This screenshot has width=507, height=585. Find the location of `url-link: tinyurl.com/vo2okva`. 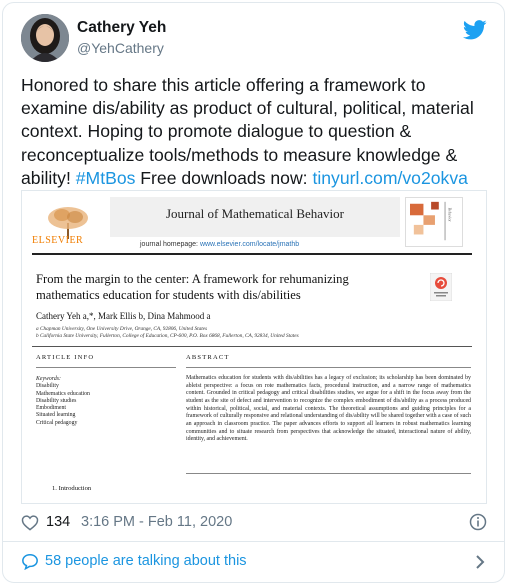

url-link: tinyurl.com/vo2okva is located at coordinates (389, 178).